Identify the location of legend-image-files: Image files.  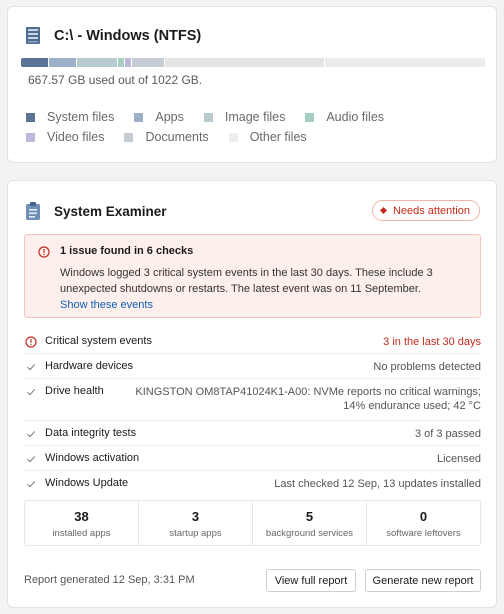
(244, 117).